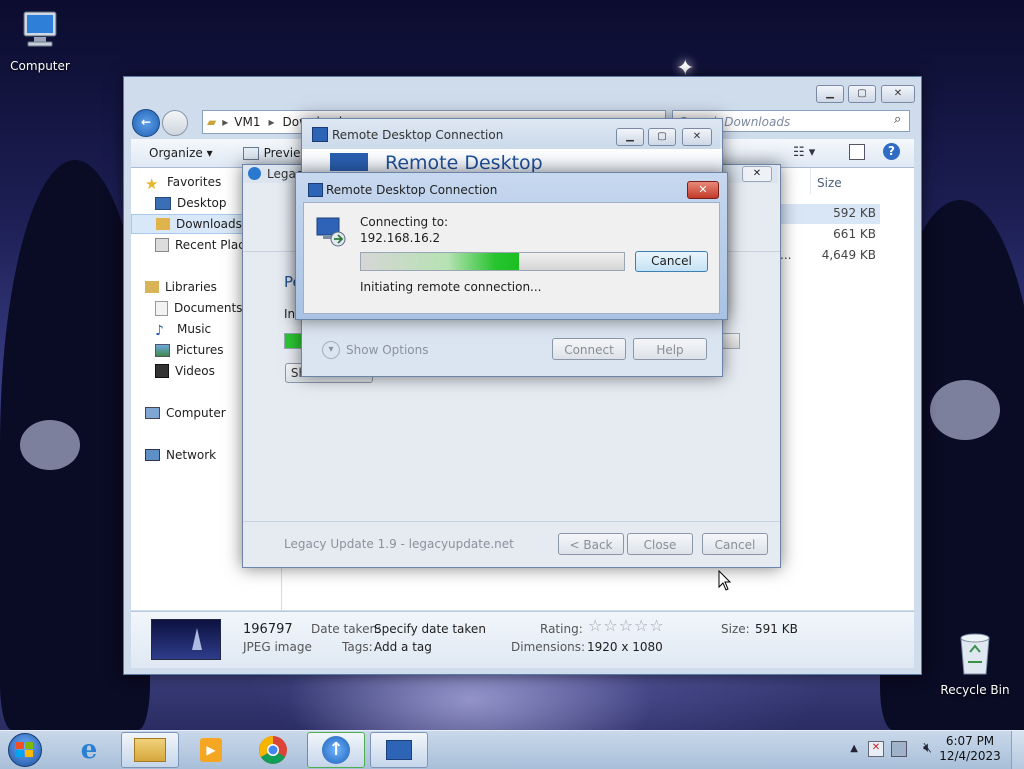 This screenshot has width=1024, height=769. What do you see at coordinates (512, 749) in the screenshot?
I see `taskbar: e ▶ ↑ ▲ ✕ 🔇︎ 6:07 PM 12/4/2023` at bounding box center [512, 749].